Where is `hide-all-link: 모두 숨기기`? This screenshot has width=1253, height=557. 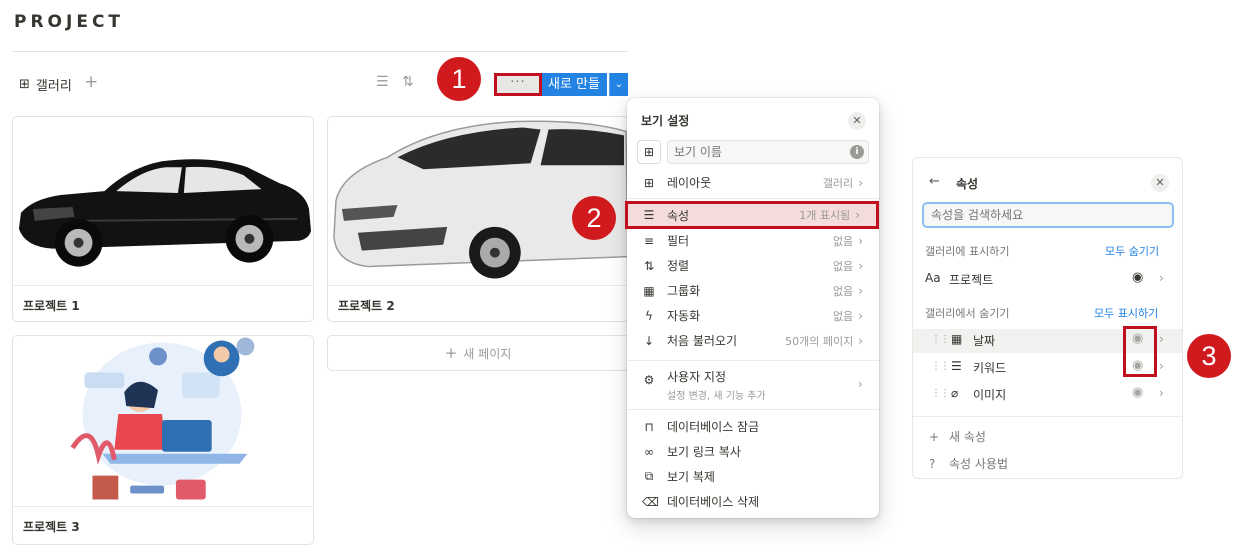
hide-all-link: 모두 숨기기 is located at coordinates (1132, 251).